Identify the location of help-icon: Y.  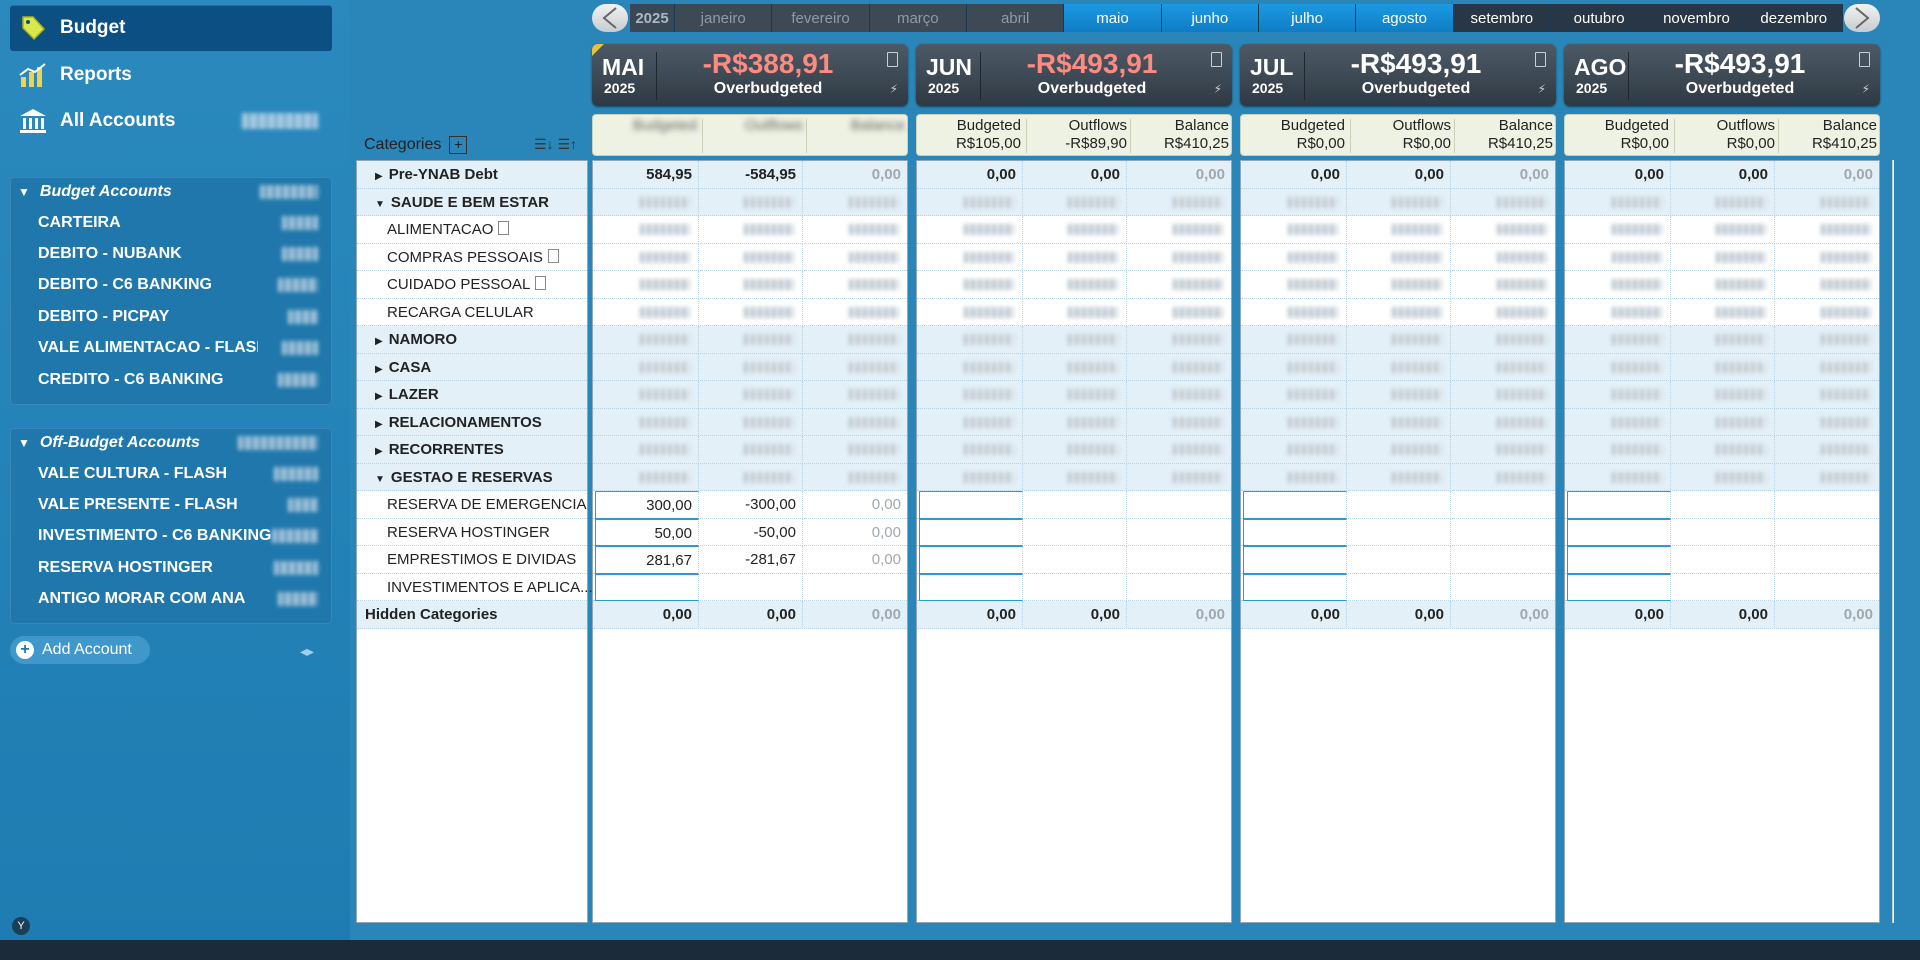
(21, 926).